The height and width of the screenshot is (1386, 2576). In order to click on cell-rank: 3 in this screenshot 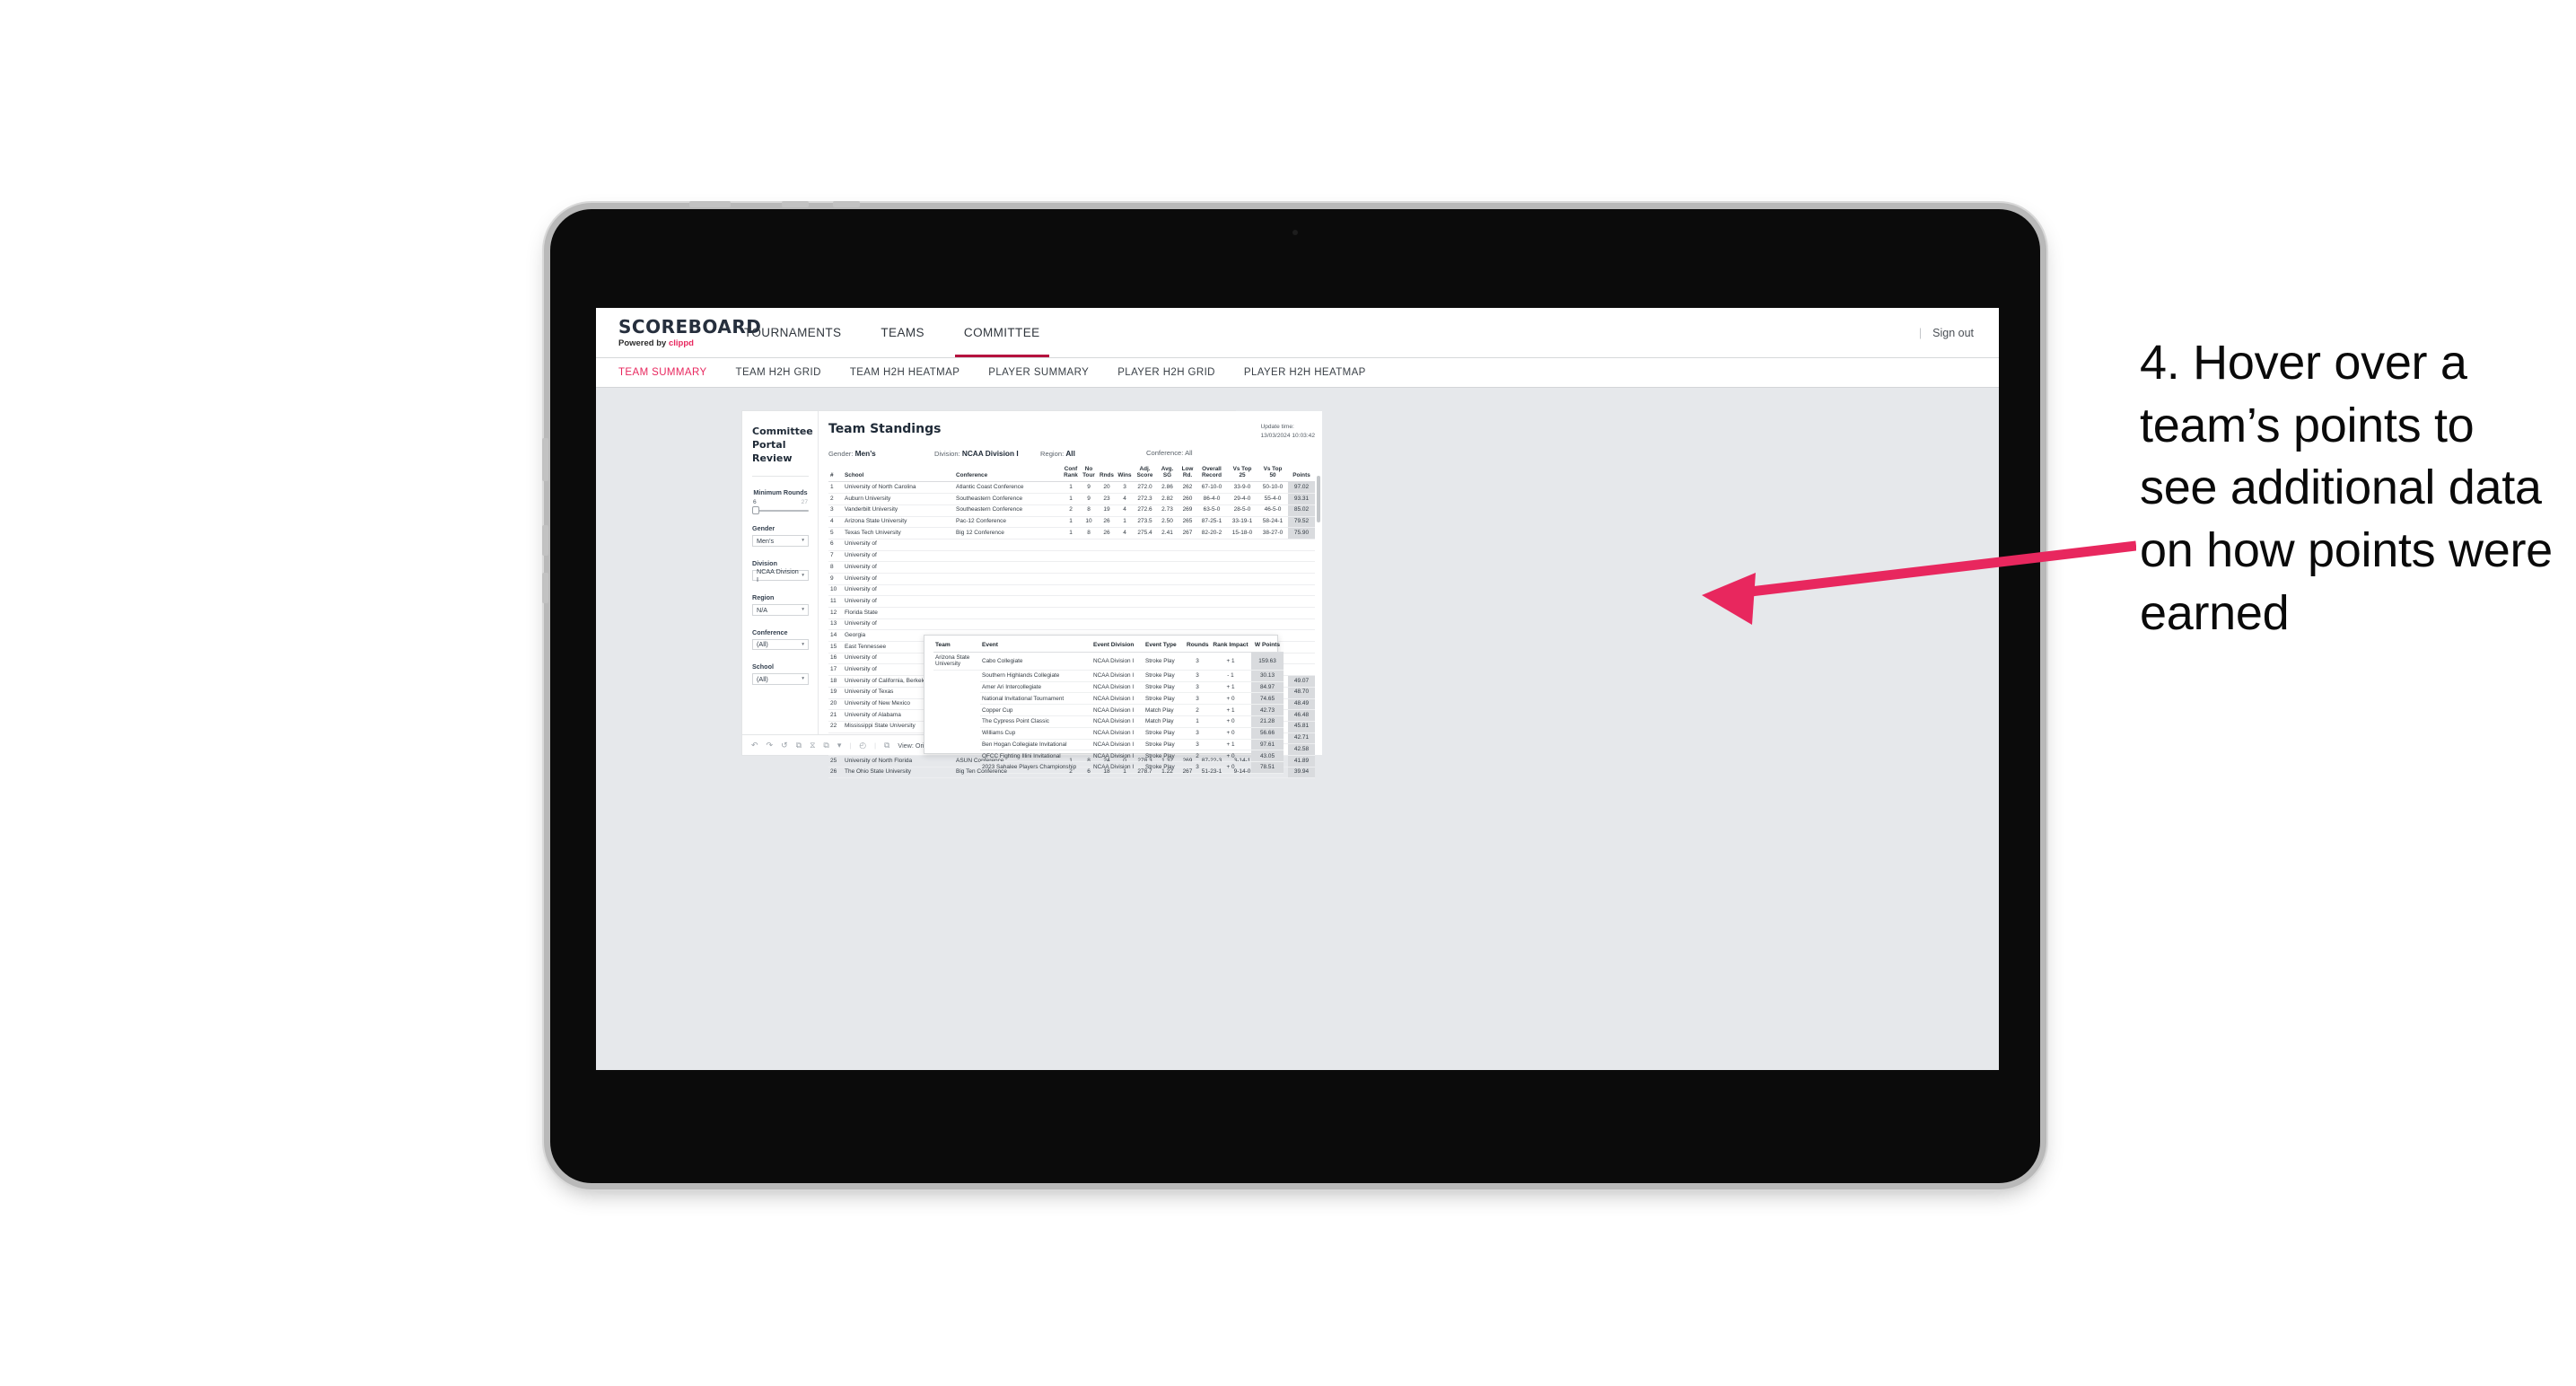, I will do `click(835, 510)`.